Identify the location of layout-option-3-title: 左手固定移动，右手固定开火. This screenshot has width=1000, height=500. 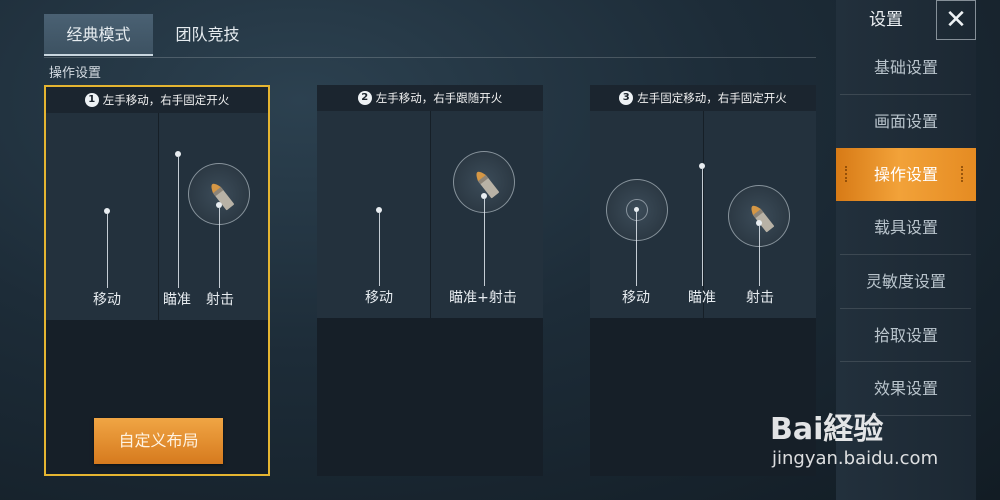
(712, 98).